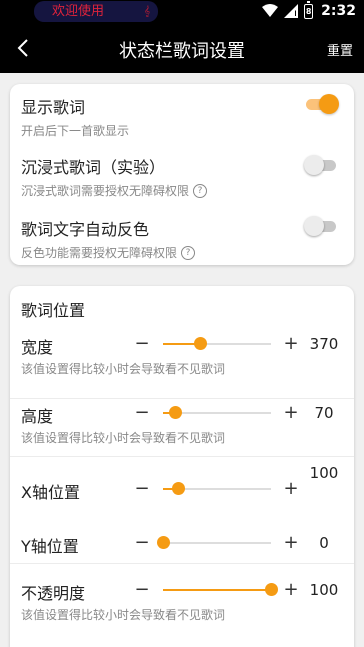  I want to click on system-icons: 8 2:32, so click(309, 9).